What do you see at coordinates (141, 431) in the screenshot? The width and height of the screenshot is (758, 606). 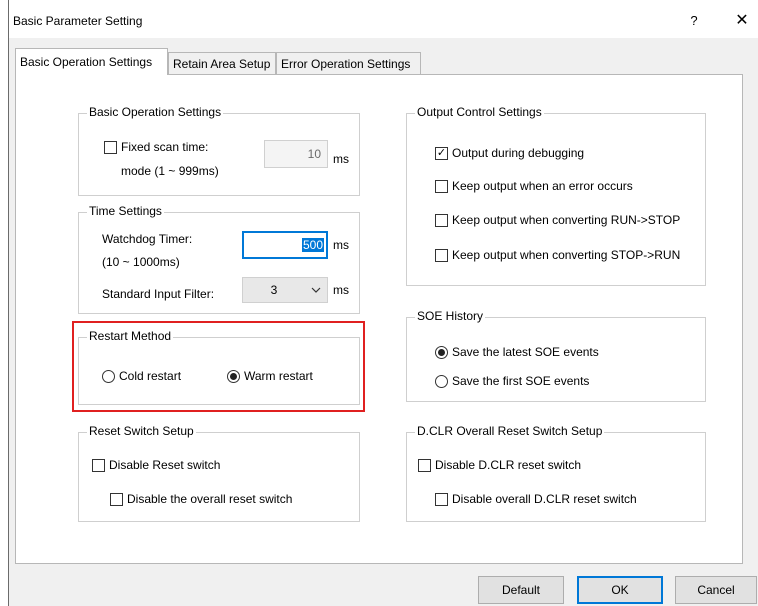 I see `group-title: Reset Switch Setup` at bounding box center [141, 431].